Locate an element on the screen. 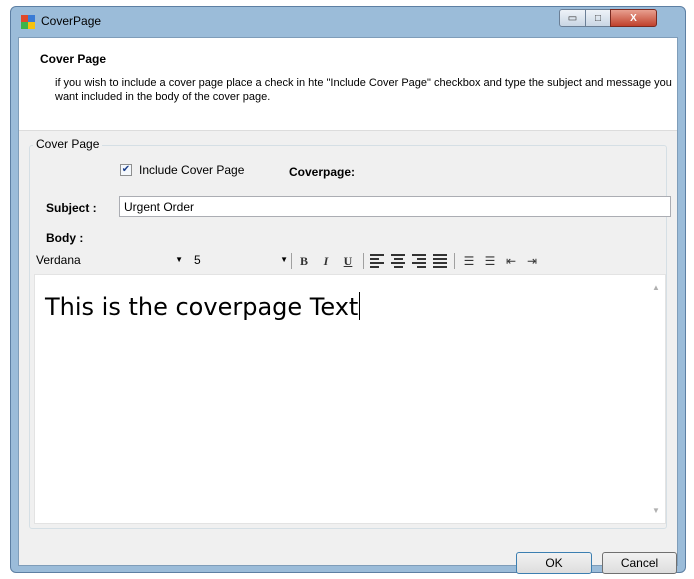 Image resolution: width=694 pixels, height=579 pixels. close-button: X is located at coordinates (633, 18).